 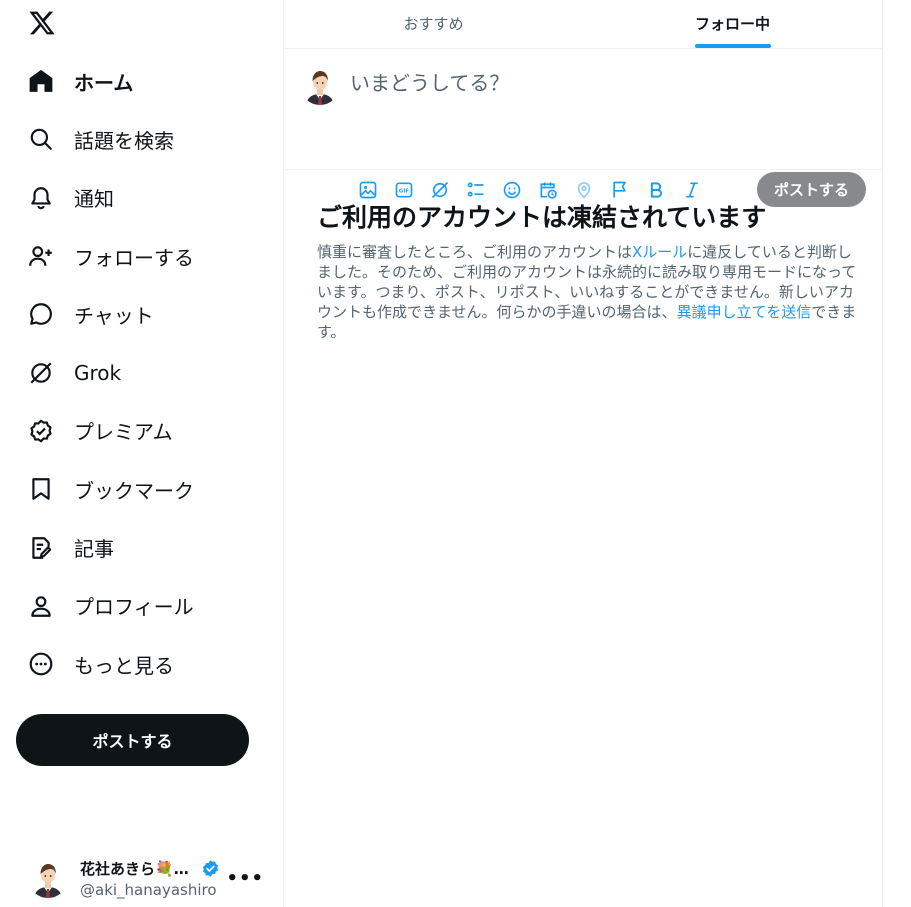 I want to click on nav-item-profile: プロフィール, so click(x=141, y=606).